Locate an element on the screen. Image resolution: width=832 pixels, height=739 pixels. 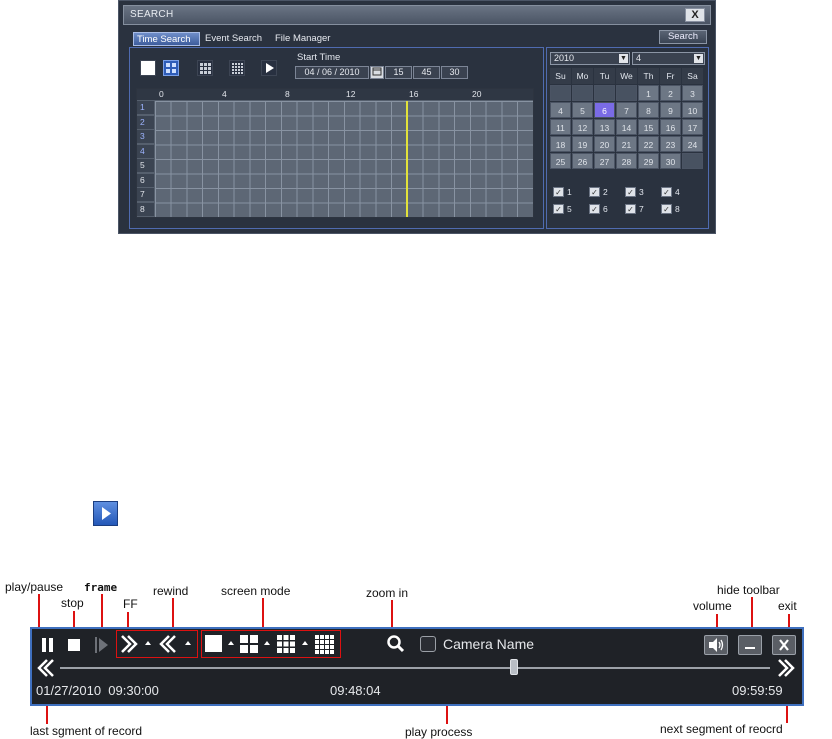
pause-button is located at coordinates (48, 645).